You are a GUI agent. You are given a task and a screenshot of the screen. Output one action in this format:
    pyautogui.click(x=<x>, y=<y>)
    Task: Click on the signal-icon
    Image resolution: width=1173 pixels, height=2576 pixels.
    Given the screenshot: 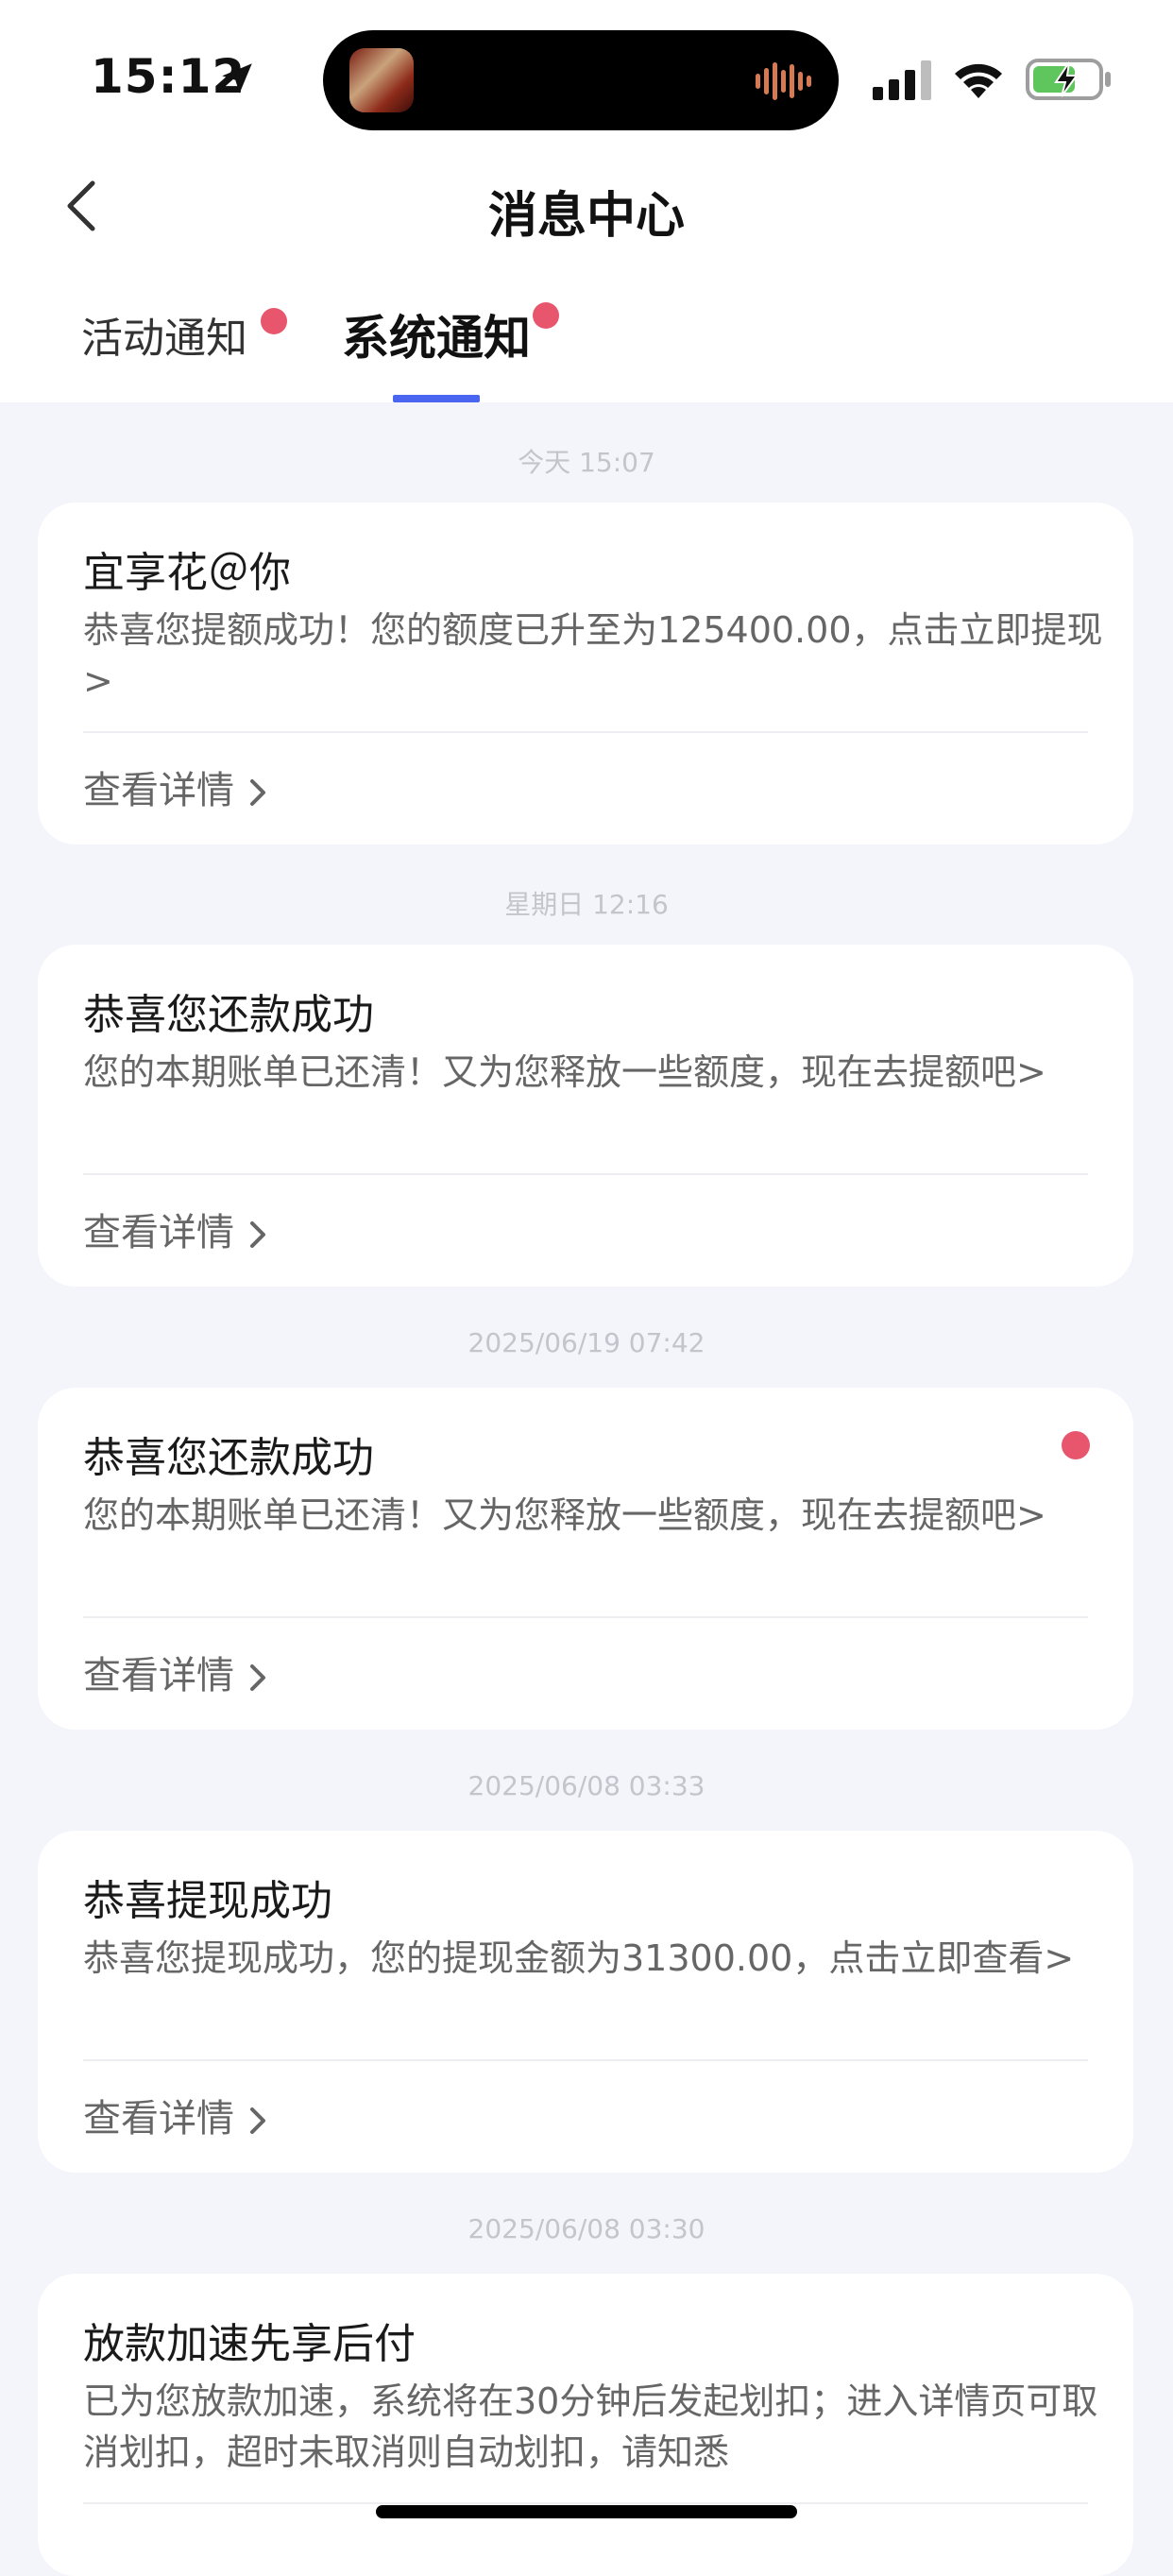 What is the action you would take?
    pyautogui.click(x=902, y=80)
    